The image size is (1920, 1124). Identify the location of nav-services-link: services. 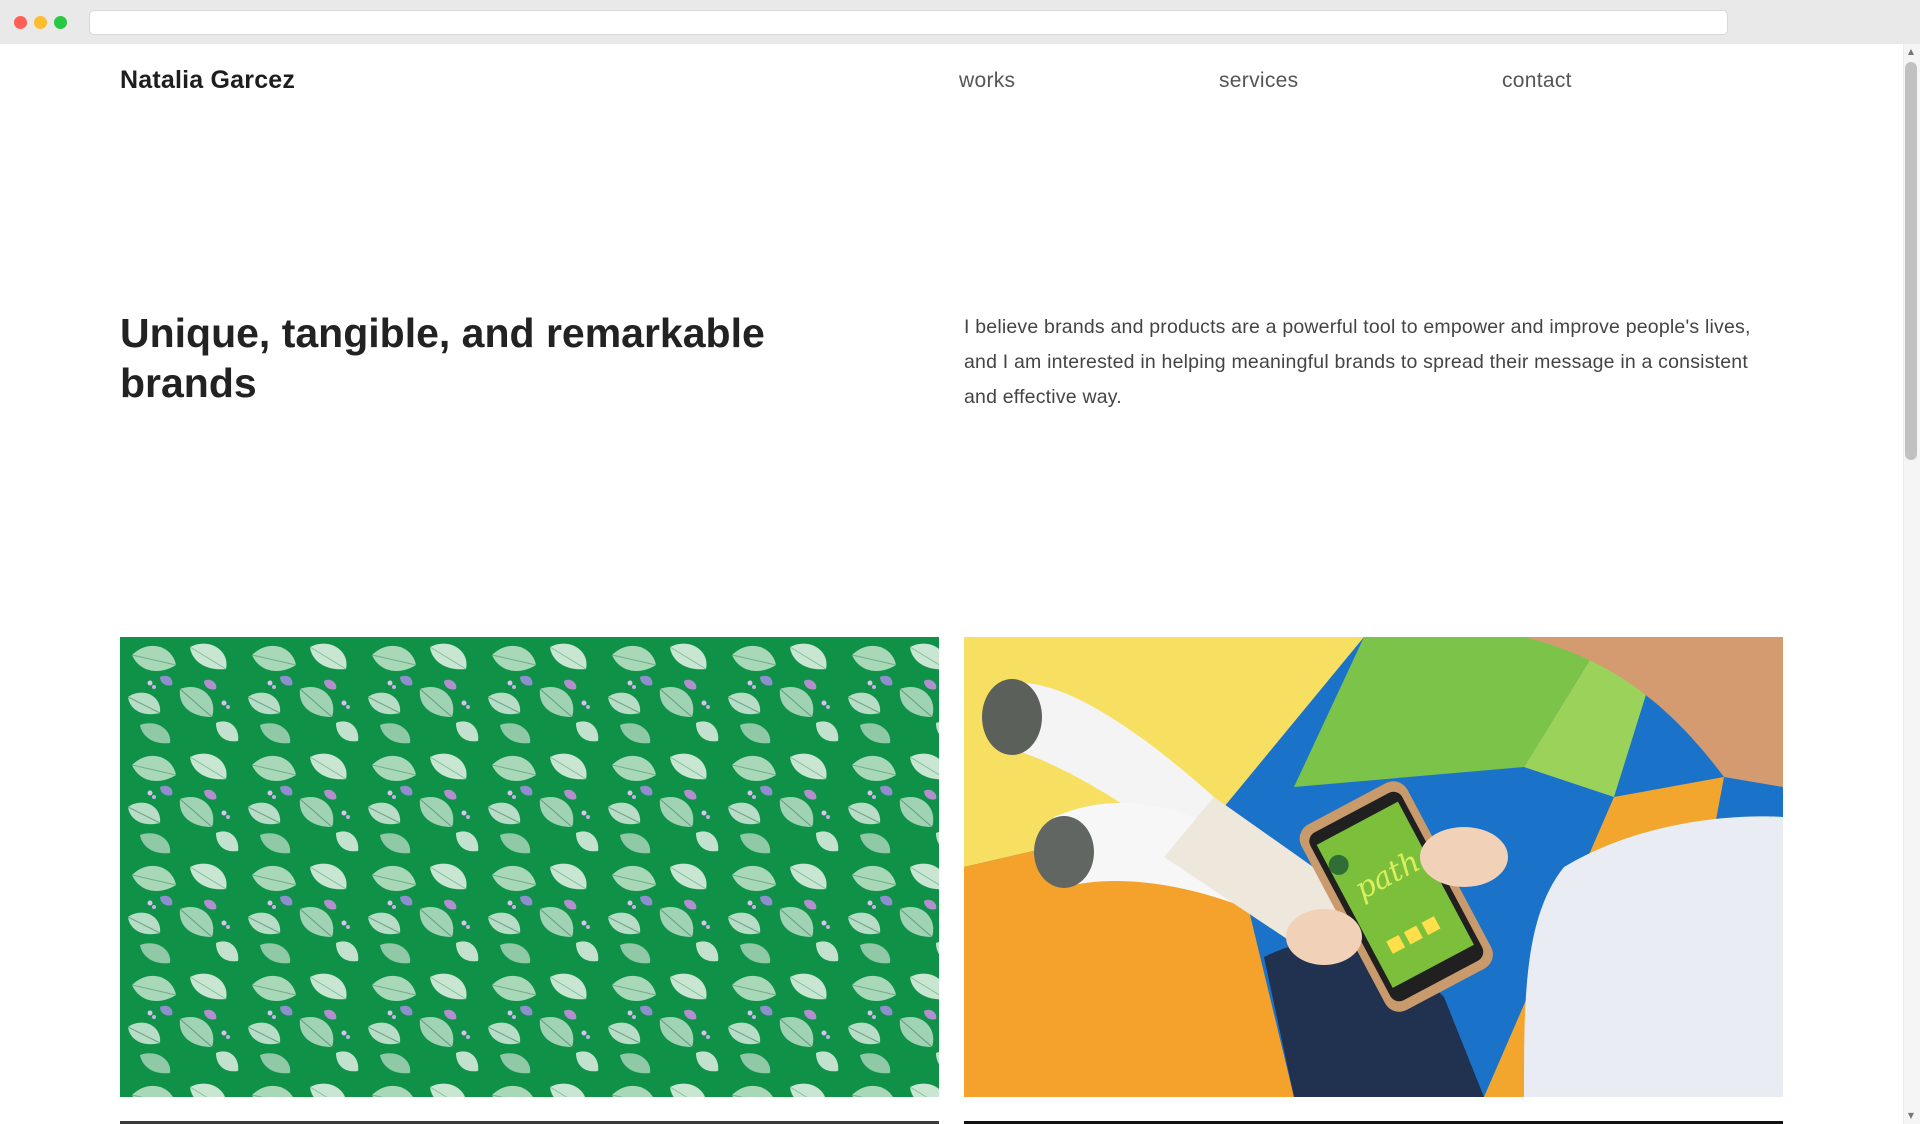
(1258, 81).